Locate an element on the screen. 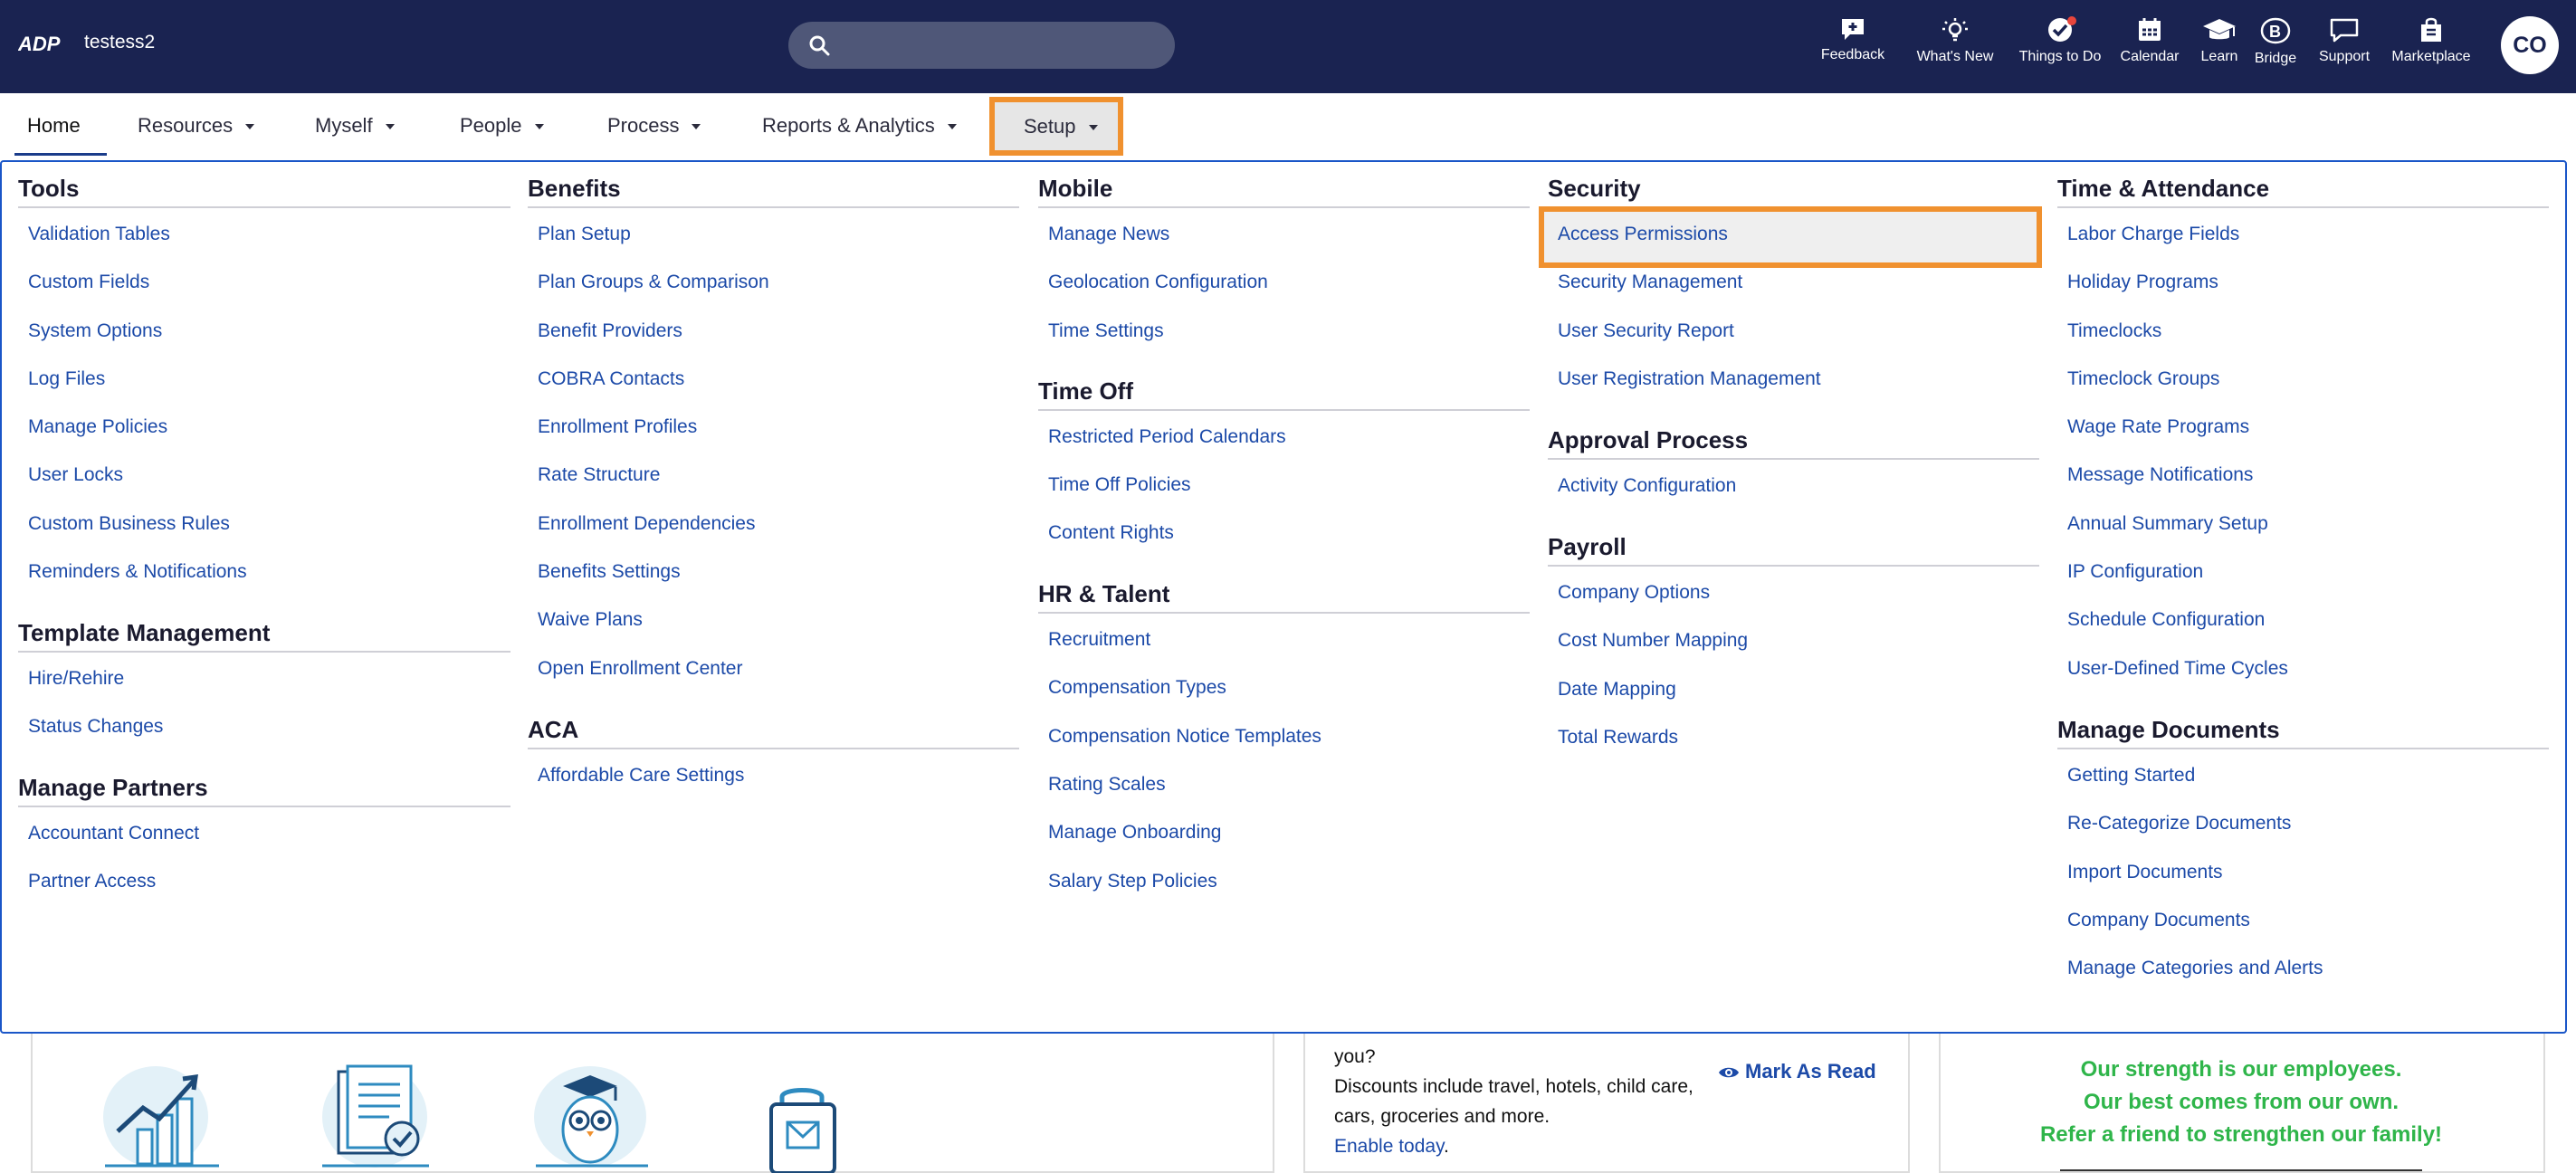 The image size is (2576, 1173). link-status-changes: Status Changes is located at coordinates (95, 727).